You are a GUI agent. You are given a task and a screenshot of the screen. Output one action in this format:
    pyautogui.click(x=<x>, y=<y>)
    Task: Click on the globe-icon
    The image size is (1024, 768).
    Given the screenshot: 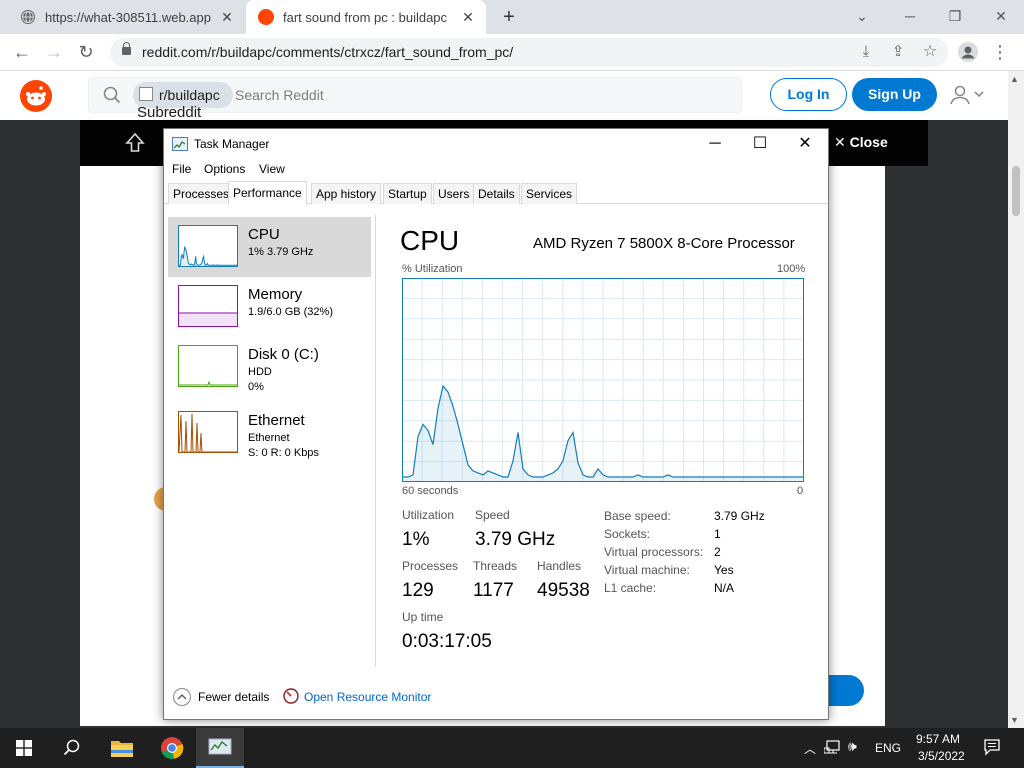 What is the action you would take?
    pyautogui.click(x=28, y=17)
    